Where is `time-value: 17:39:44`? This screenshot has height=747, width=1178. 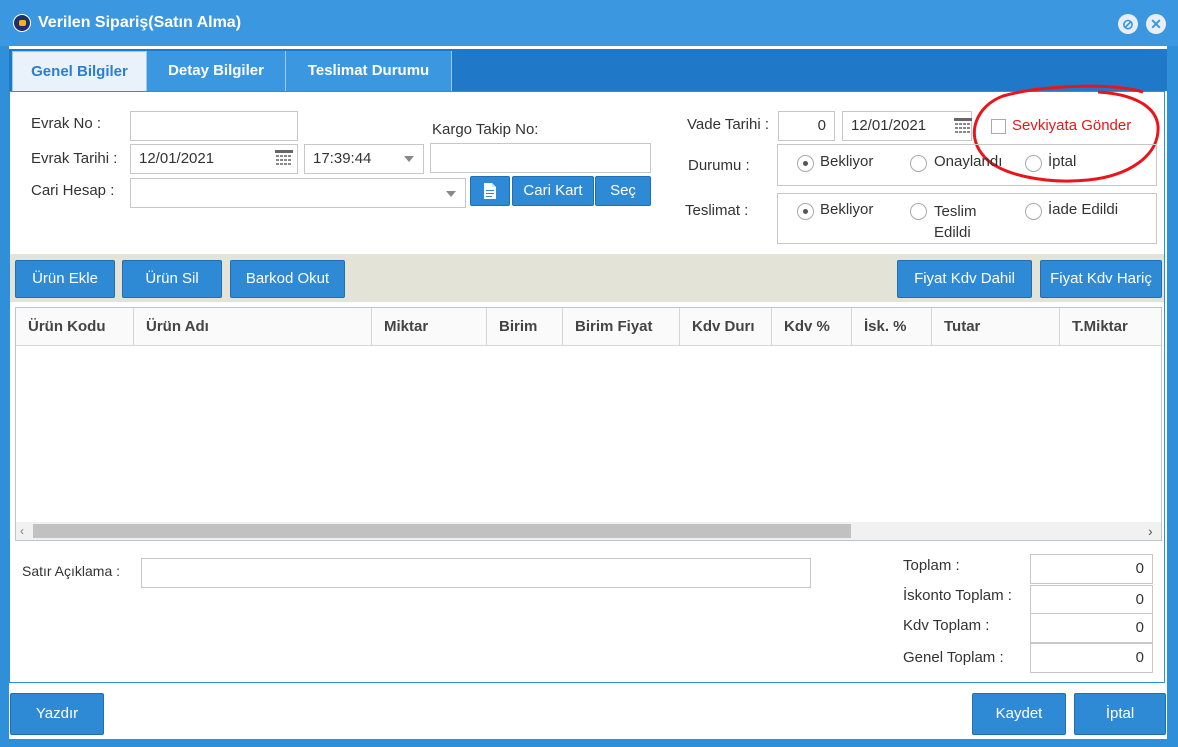 time-value: 17:39:44 is located at coordinates (342, 158).